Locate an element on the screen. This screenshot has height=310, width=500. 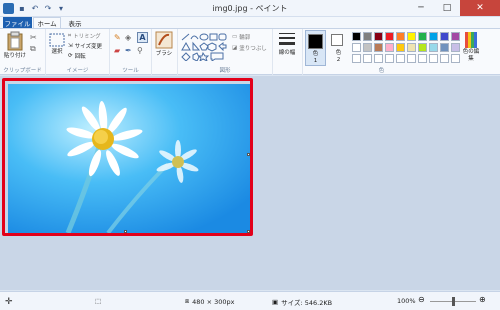
tab-view: 表示 is located at coordinates (75, 22).